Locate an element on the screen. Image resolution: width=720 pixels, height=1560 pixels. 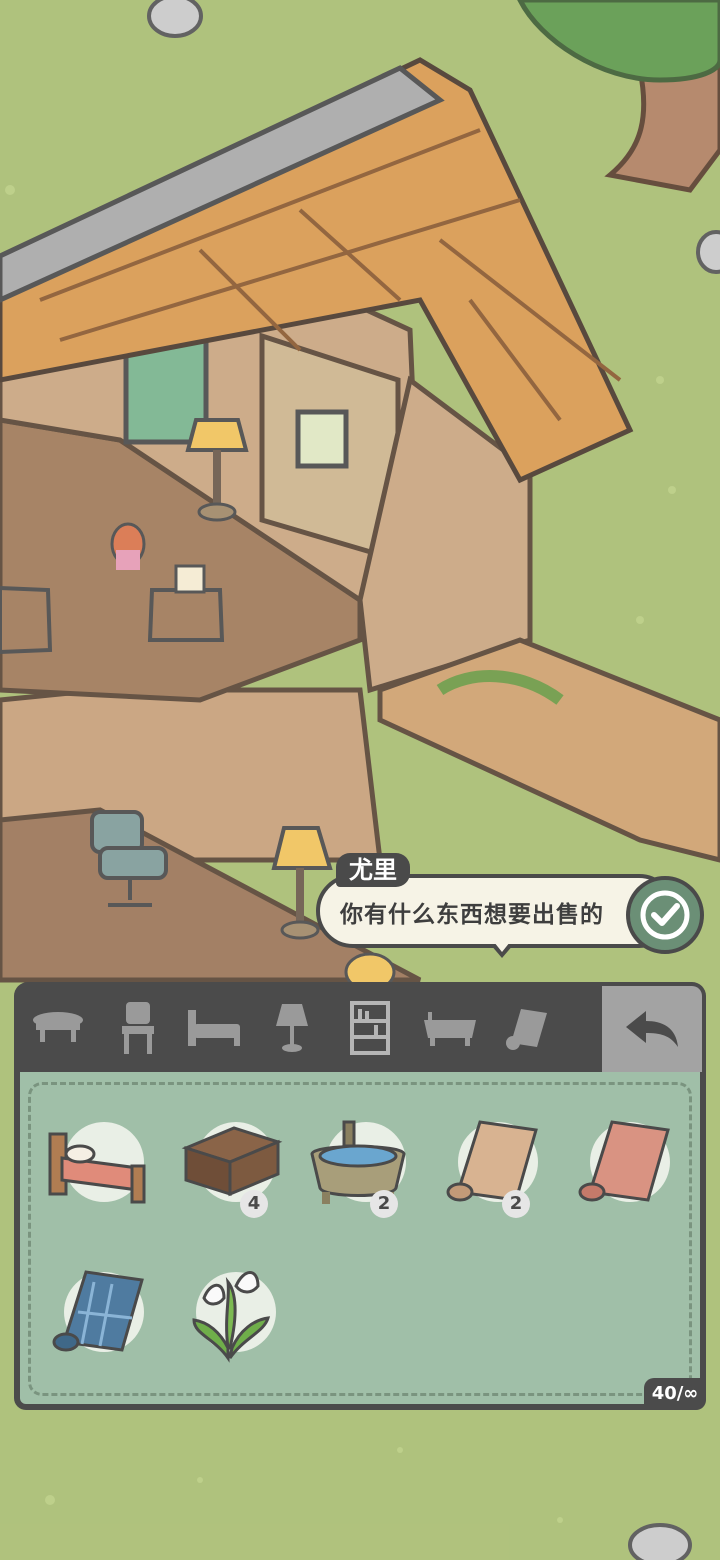
confirm-button is located at coordinates (665, 915).